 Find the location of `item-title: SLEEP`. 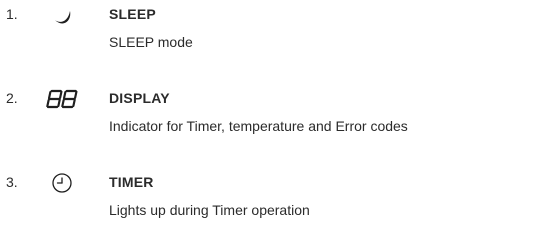

item-title: SLEEP is located at coordinates (132, 14).